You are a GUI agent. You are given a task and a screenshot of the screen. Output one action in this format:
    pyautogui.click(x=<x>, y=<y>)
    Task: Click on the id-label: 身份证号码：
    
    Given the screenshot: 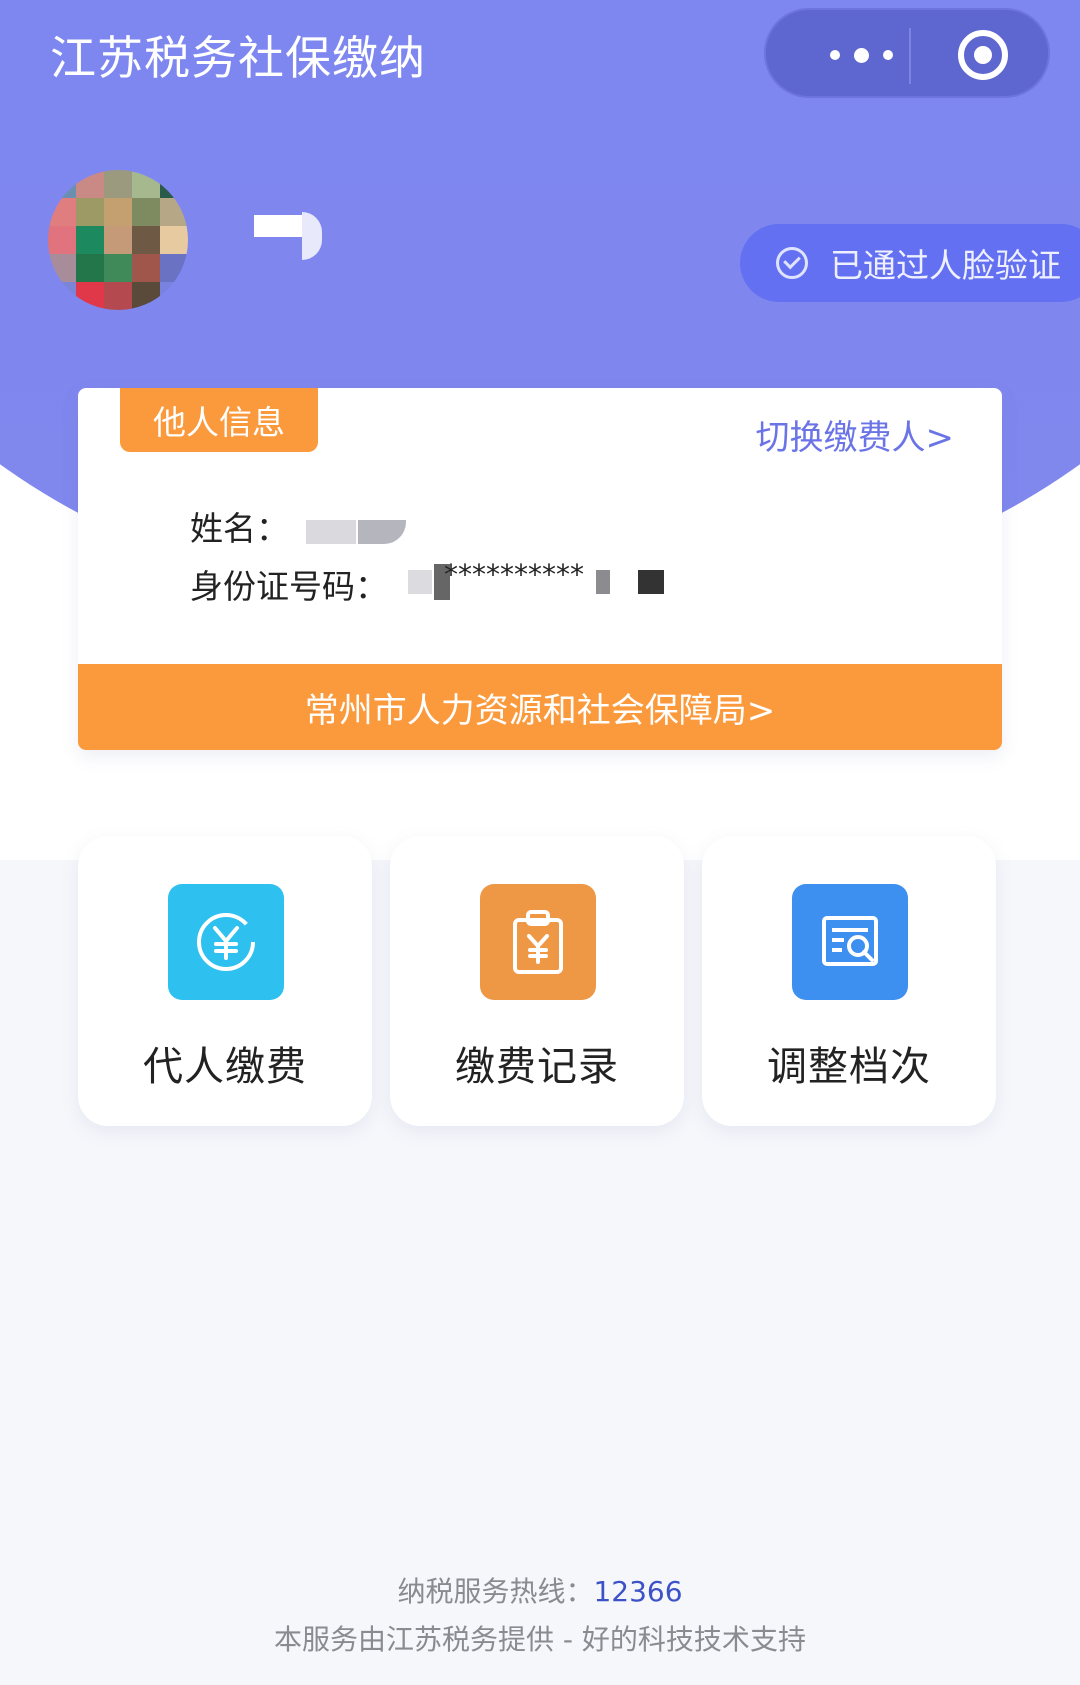 What is the action you would take?
    pyautogui.click(x=289, y=586)
    